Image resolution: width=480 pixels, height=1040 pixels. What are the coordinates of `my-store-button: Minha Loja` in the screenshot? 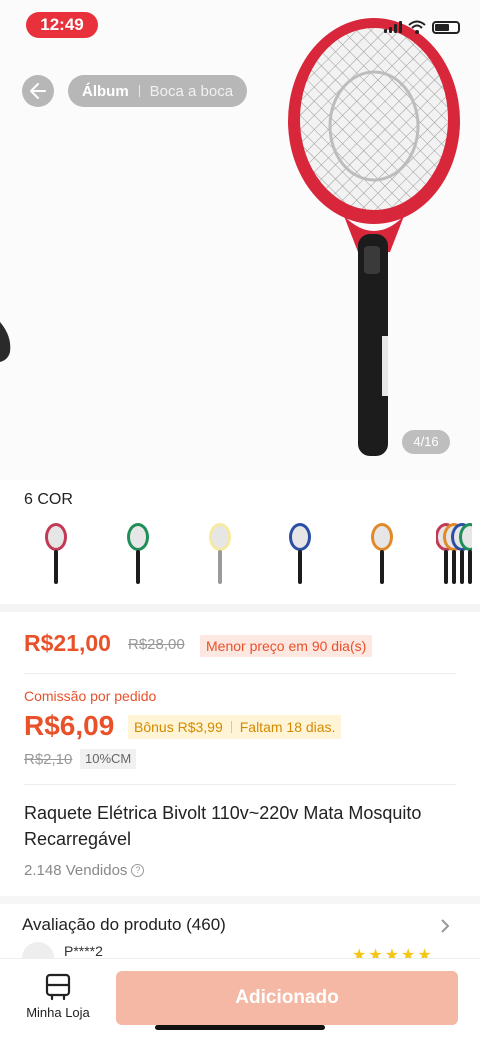 It's located at (58, 1001).